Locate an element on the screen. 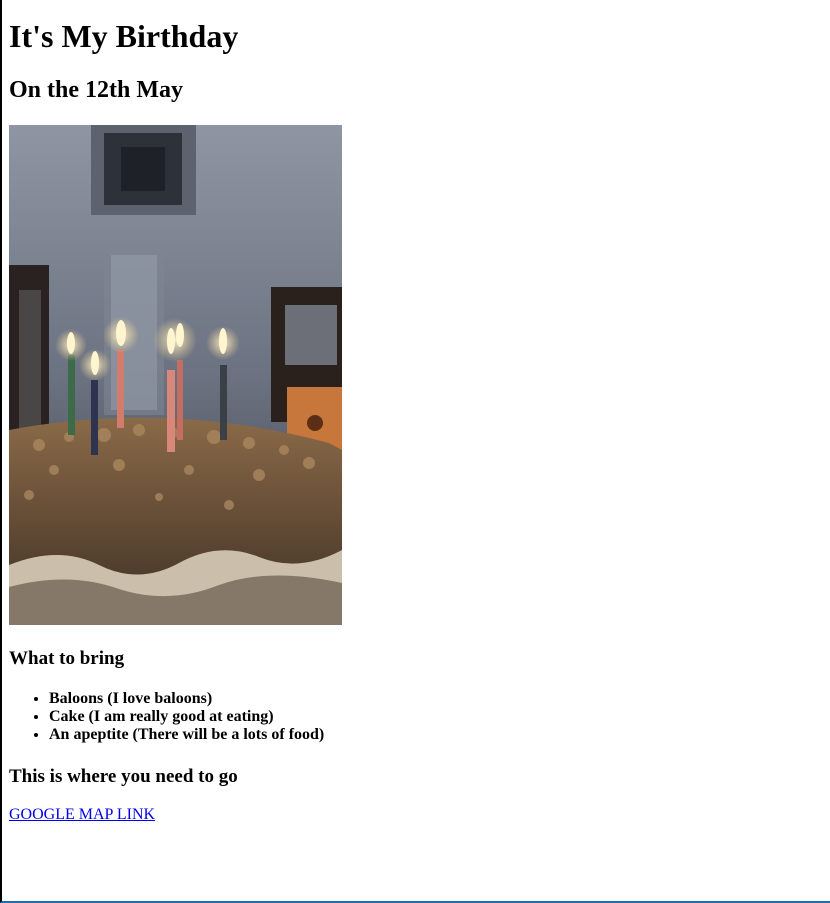 The width and height of the screenshot is (830, 903). page-title: It's My Birthday is located at coordinates (124, 36).